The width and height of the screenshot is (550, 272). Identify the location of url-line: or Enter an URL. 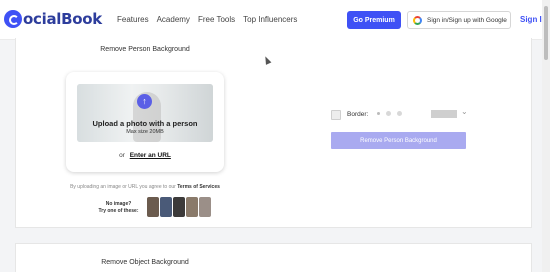
(145, 155).